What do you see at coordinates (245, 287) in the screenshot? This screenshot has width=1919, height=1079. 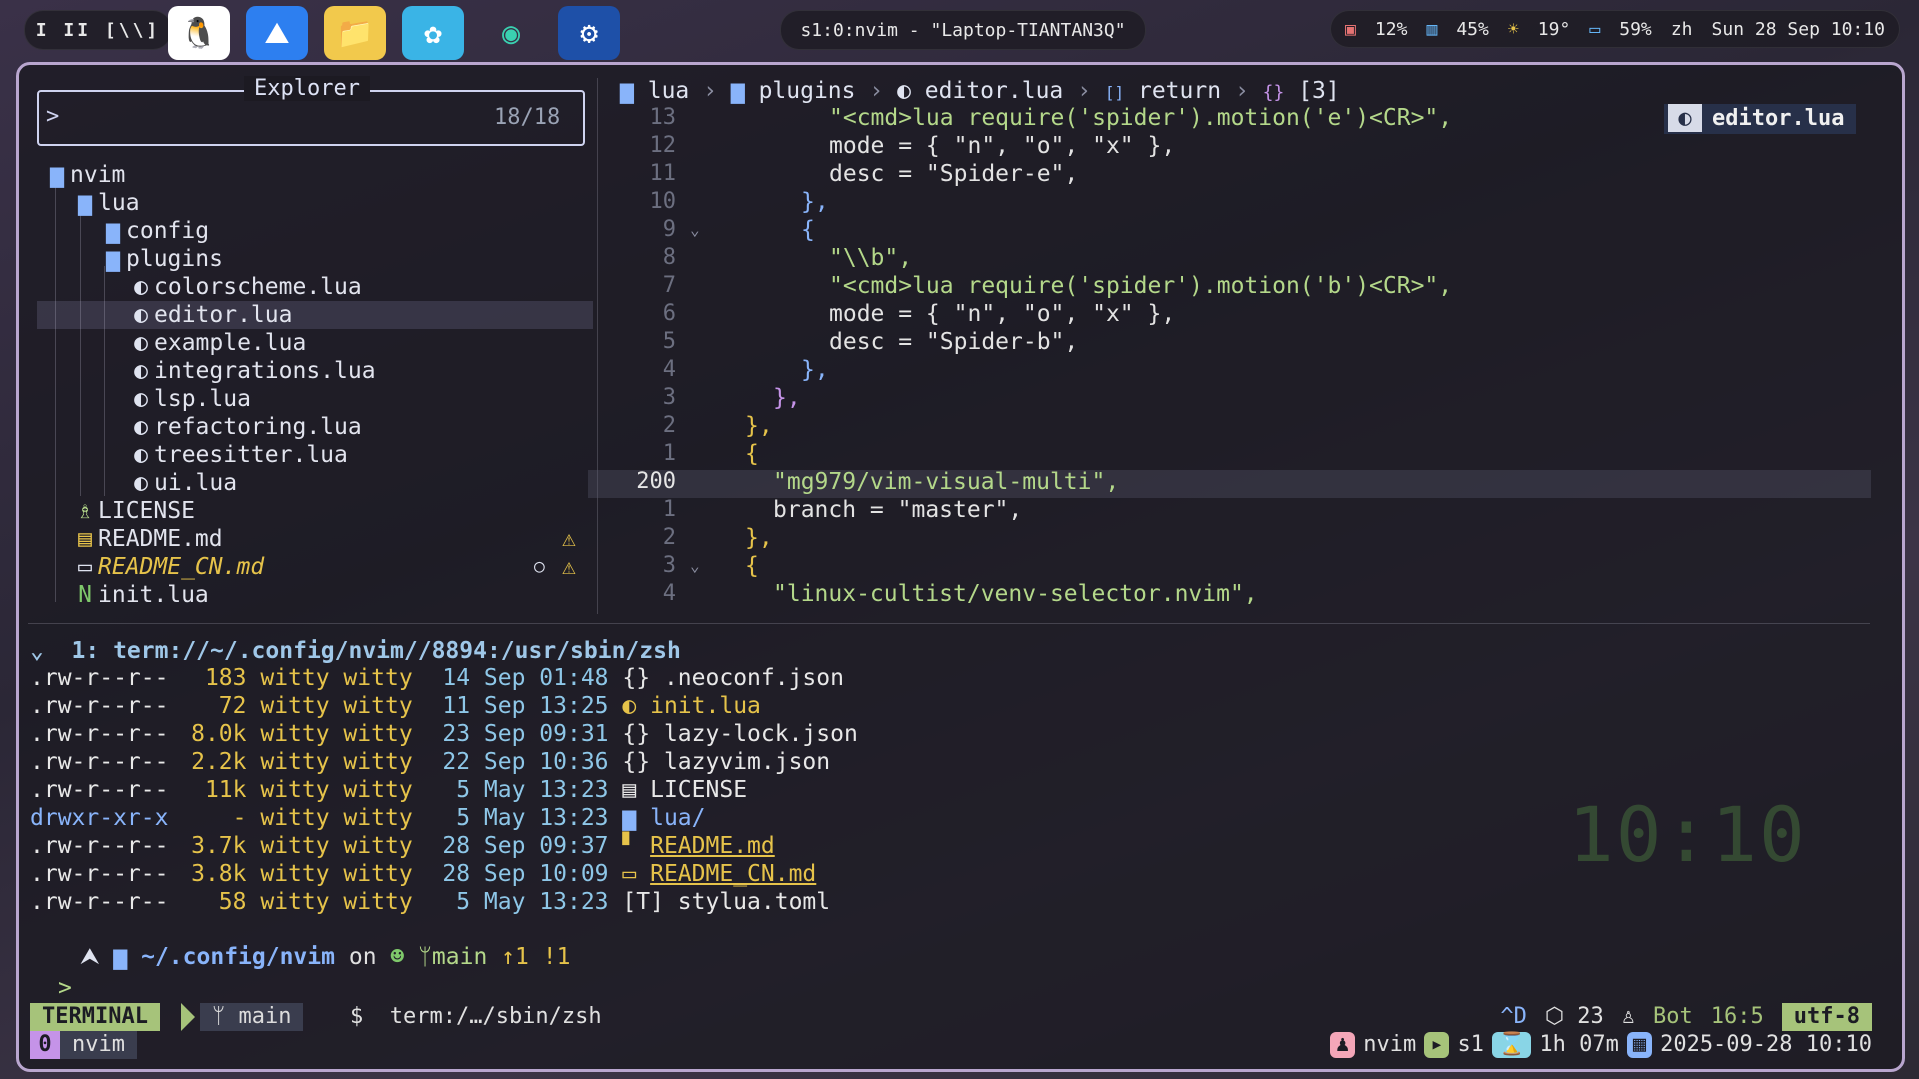 I see `tree-item-colorscheme: ◐ colorscheme.lua` at bounding box center [245, 287].